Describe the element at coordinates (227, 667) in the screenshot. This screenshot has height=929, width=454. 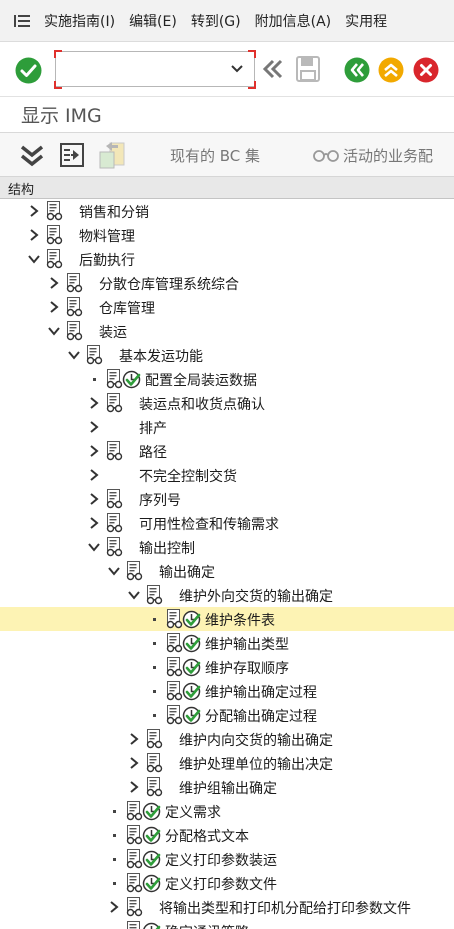
I see `tree-row: 维护存取顺序` at that location.